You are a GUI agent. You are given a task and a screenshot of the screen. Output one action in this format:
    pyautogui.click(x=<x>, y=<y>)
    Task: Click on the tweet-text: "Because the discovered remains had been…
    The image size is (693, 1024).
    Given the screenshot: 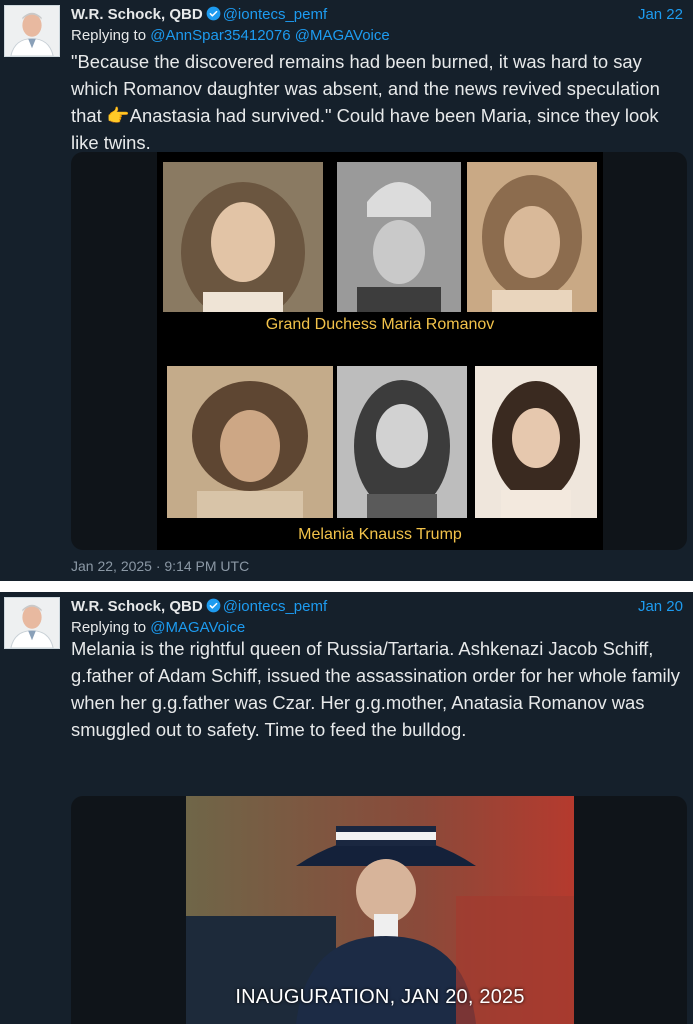 What is the action you would take?
    pyautogui.click(x=377, y=102)
    